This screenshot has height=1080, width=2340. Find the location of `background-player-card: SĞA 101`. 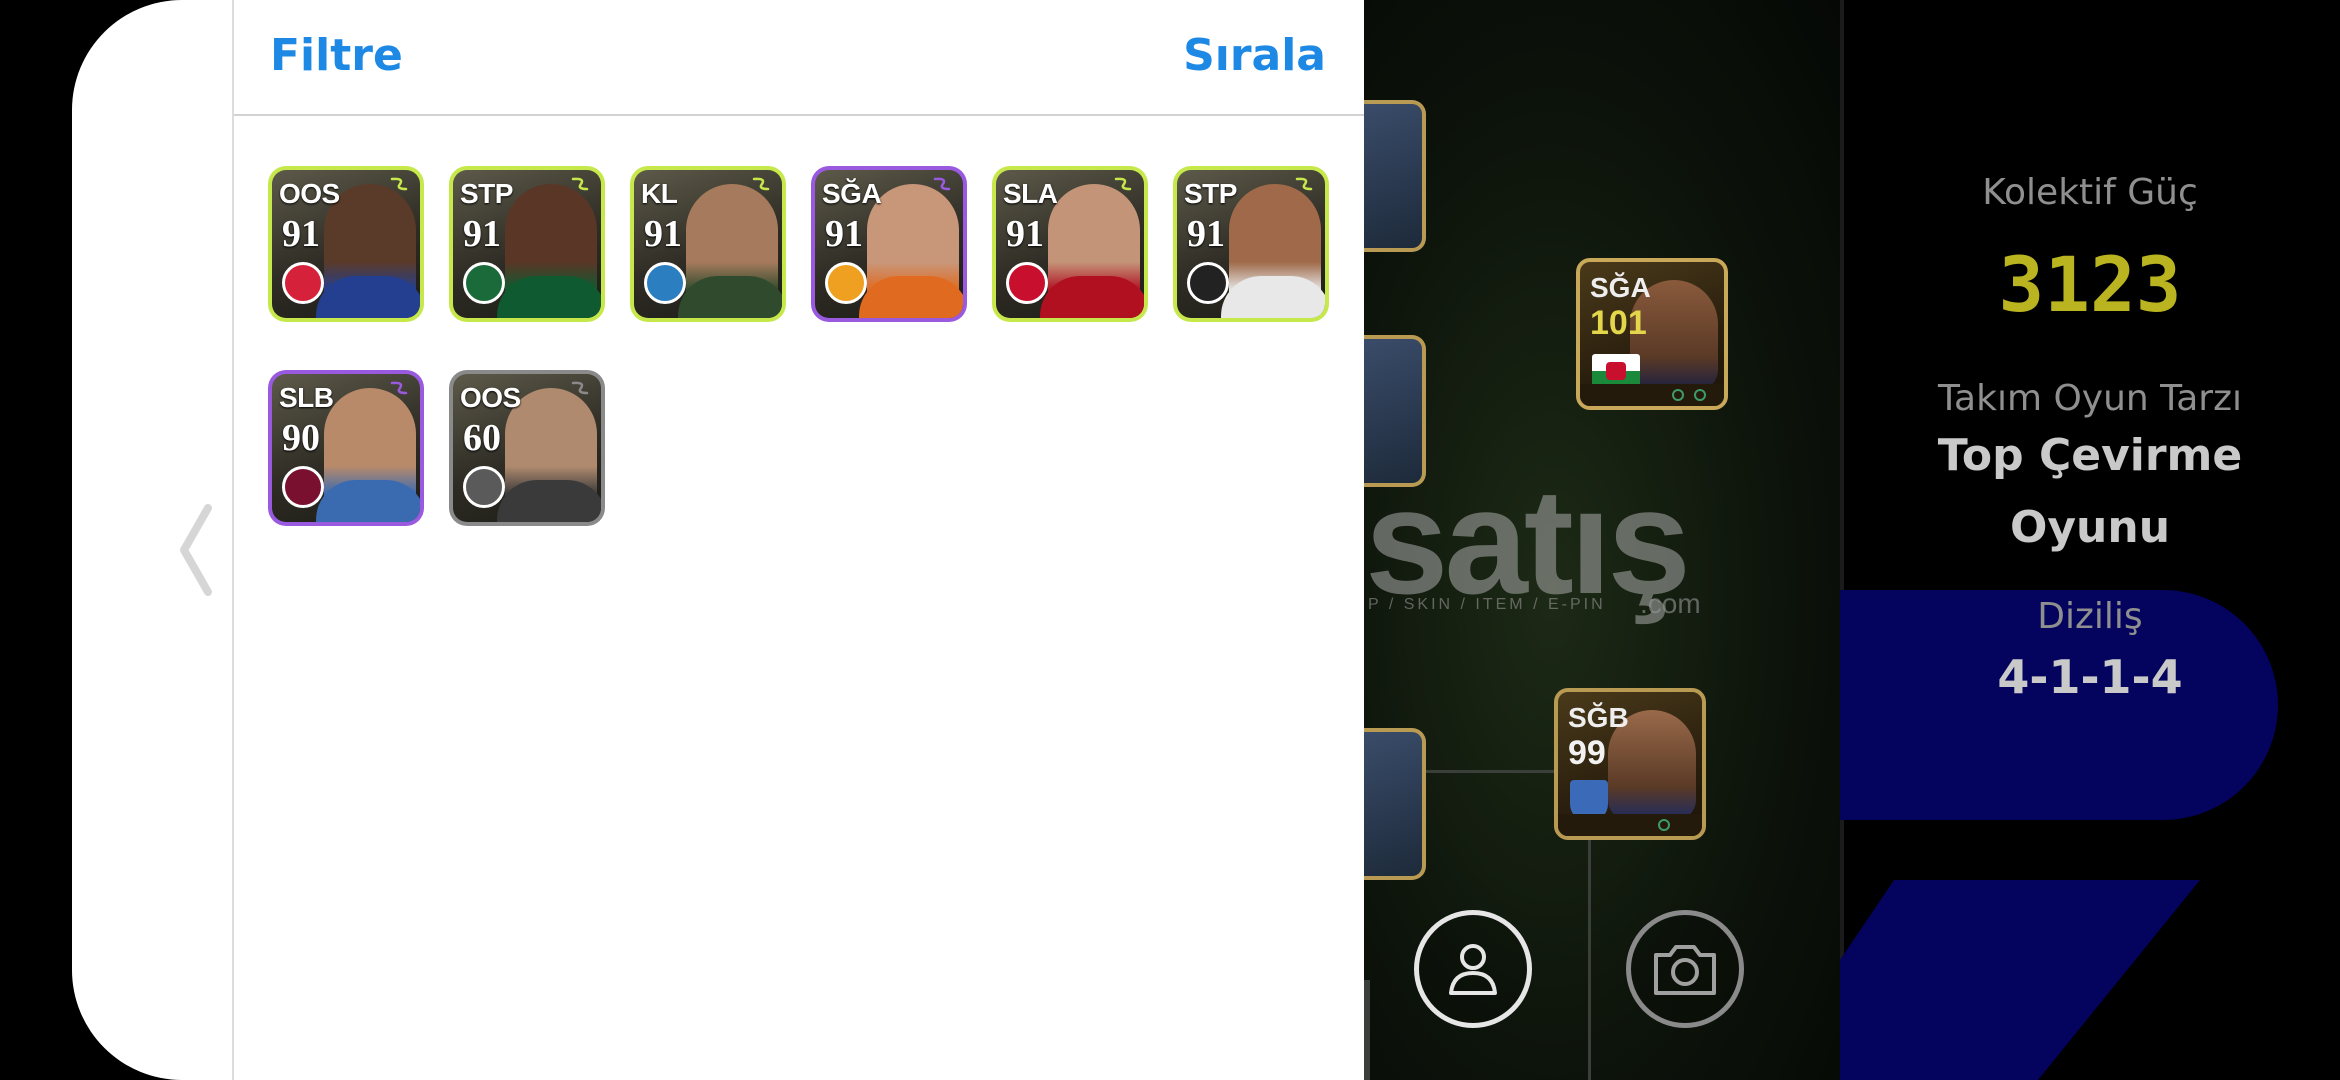

background-player-card: SĞA 101 is located at coordinates (1652, 334).